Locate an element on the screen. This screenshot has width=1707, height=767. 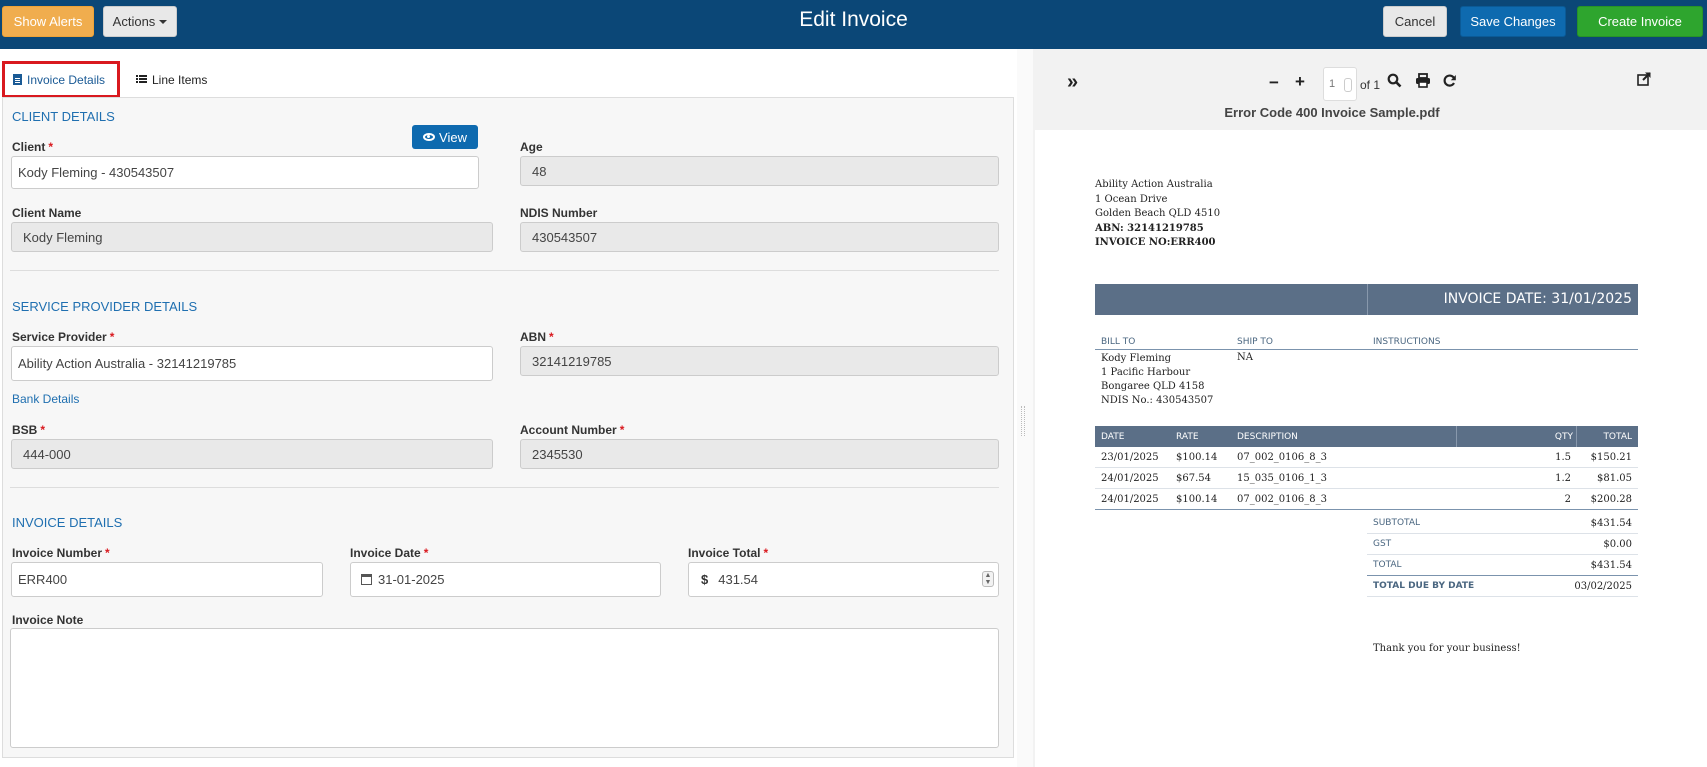
address-rule is located at coordinates (1366, 349).